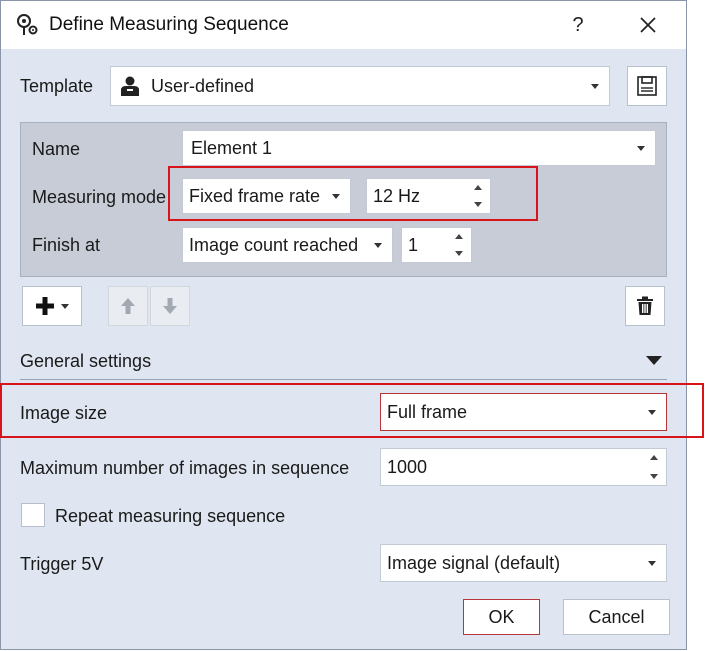  I want to click on trigger-value: Image signal (default), so click(474, 562).